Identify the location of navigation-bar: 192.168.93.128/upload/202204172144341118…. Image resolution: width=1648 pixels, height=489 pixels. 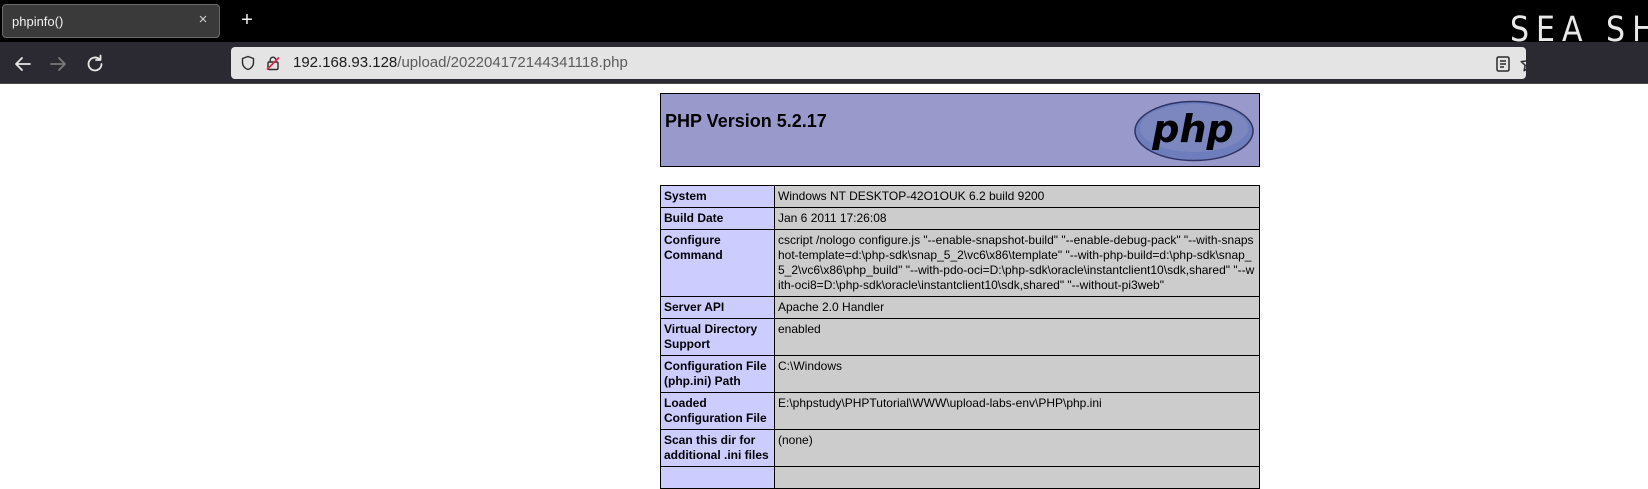
(824, 63).